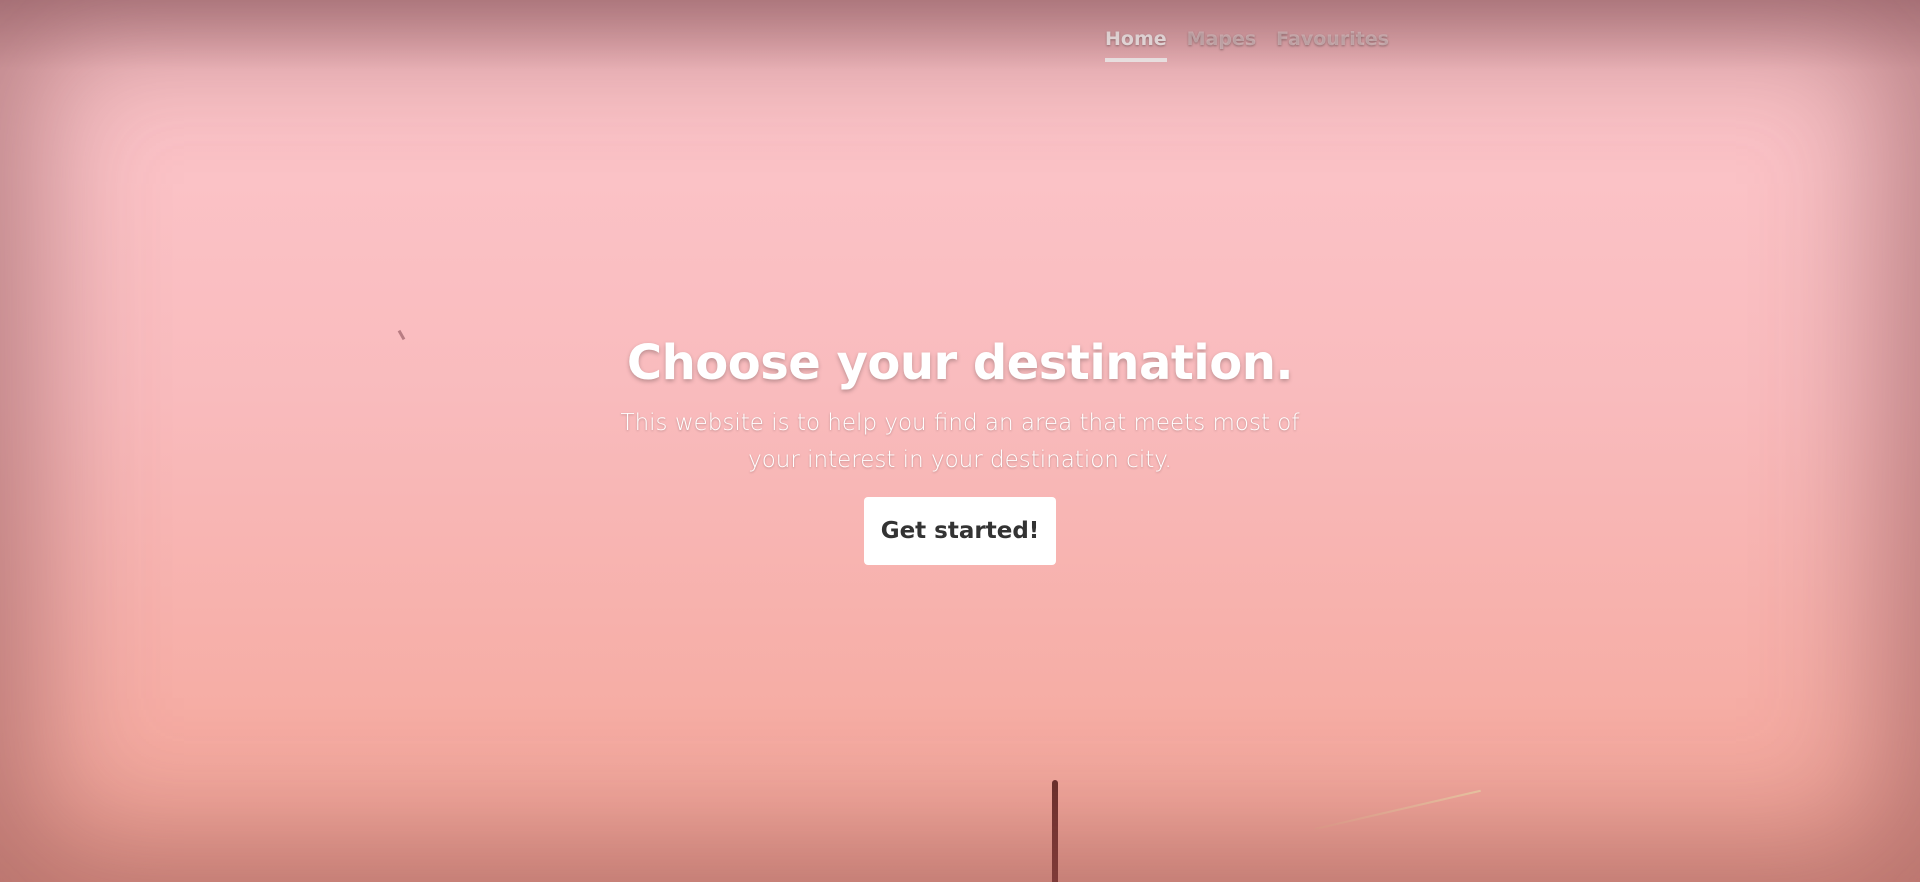 This screenshot has width=1920, height=882. What do you see at coordinates (1136, 45) in the screenshot?
I see `nav-home-link: Home` at bounding box center [1136, 45].